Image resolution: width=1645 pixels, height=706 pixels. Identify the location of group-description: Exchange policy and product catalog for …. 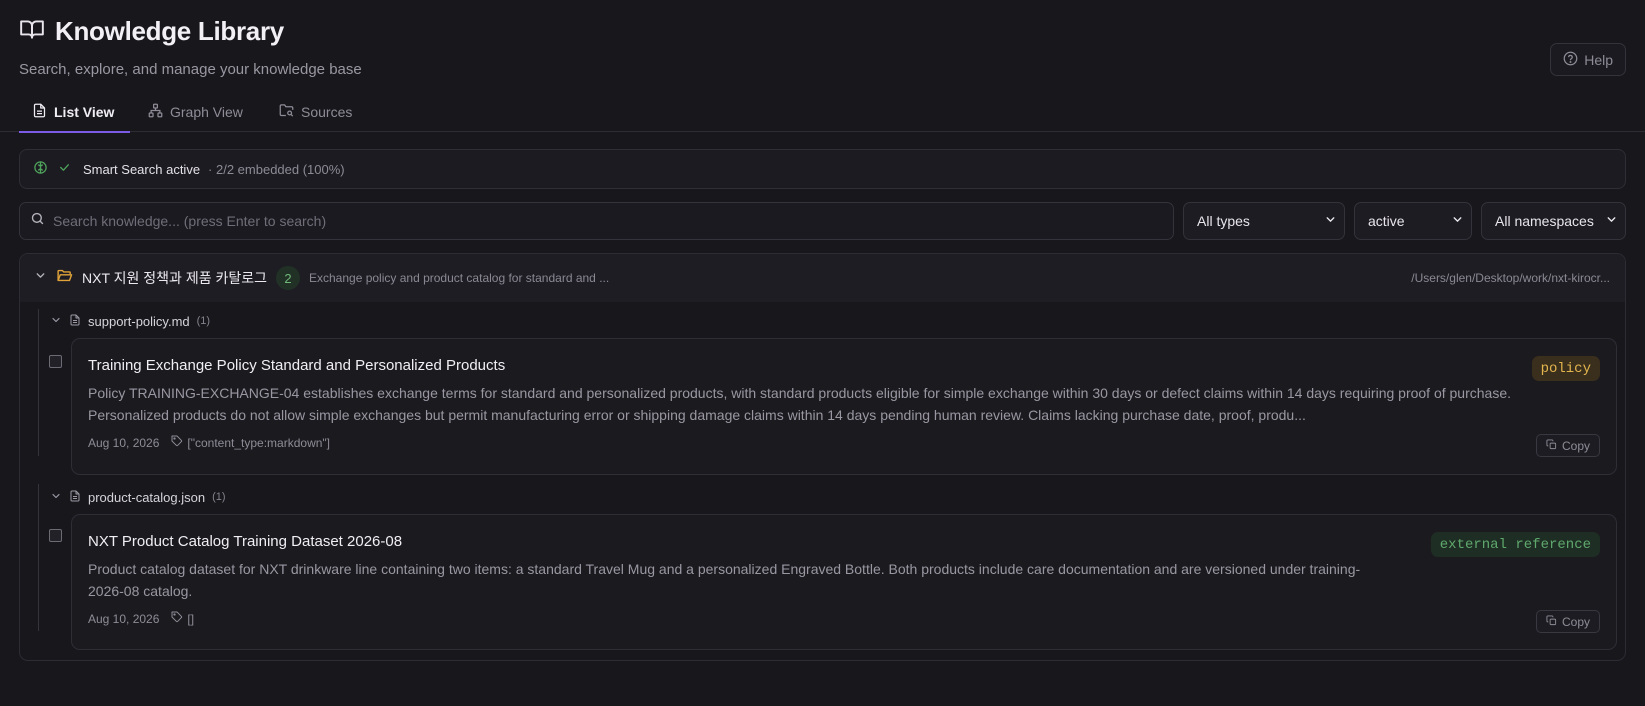
(459, 278).